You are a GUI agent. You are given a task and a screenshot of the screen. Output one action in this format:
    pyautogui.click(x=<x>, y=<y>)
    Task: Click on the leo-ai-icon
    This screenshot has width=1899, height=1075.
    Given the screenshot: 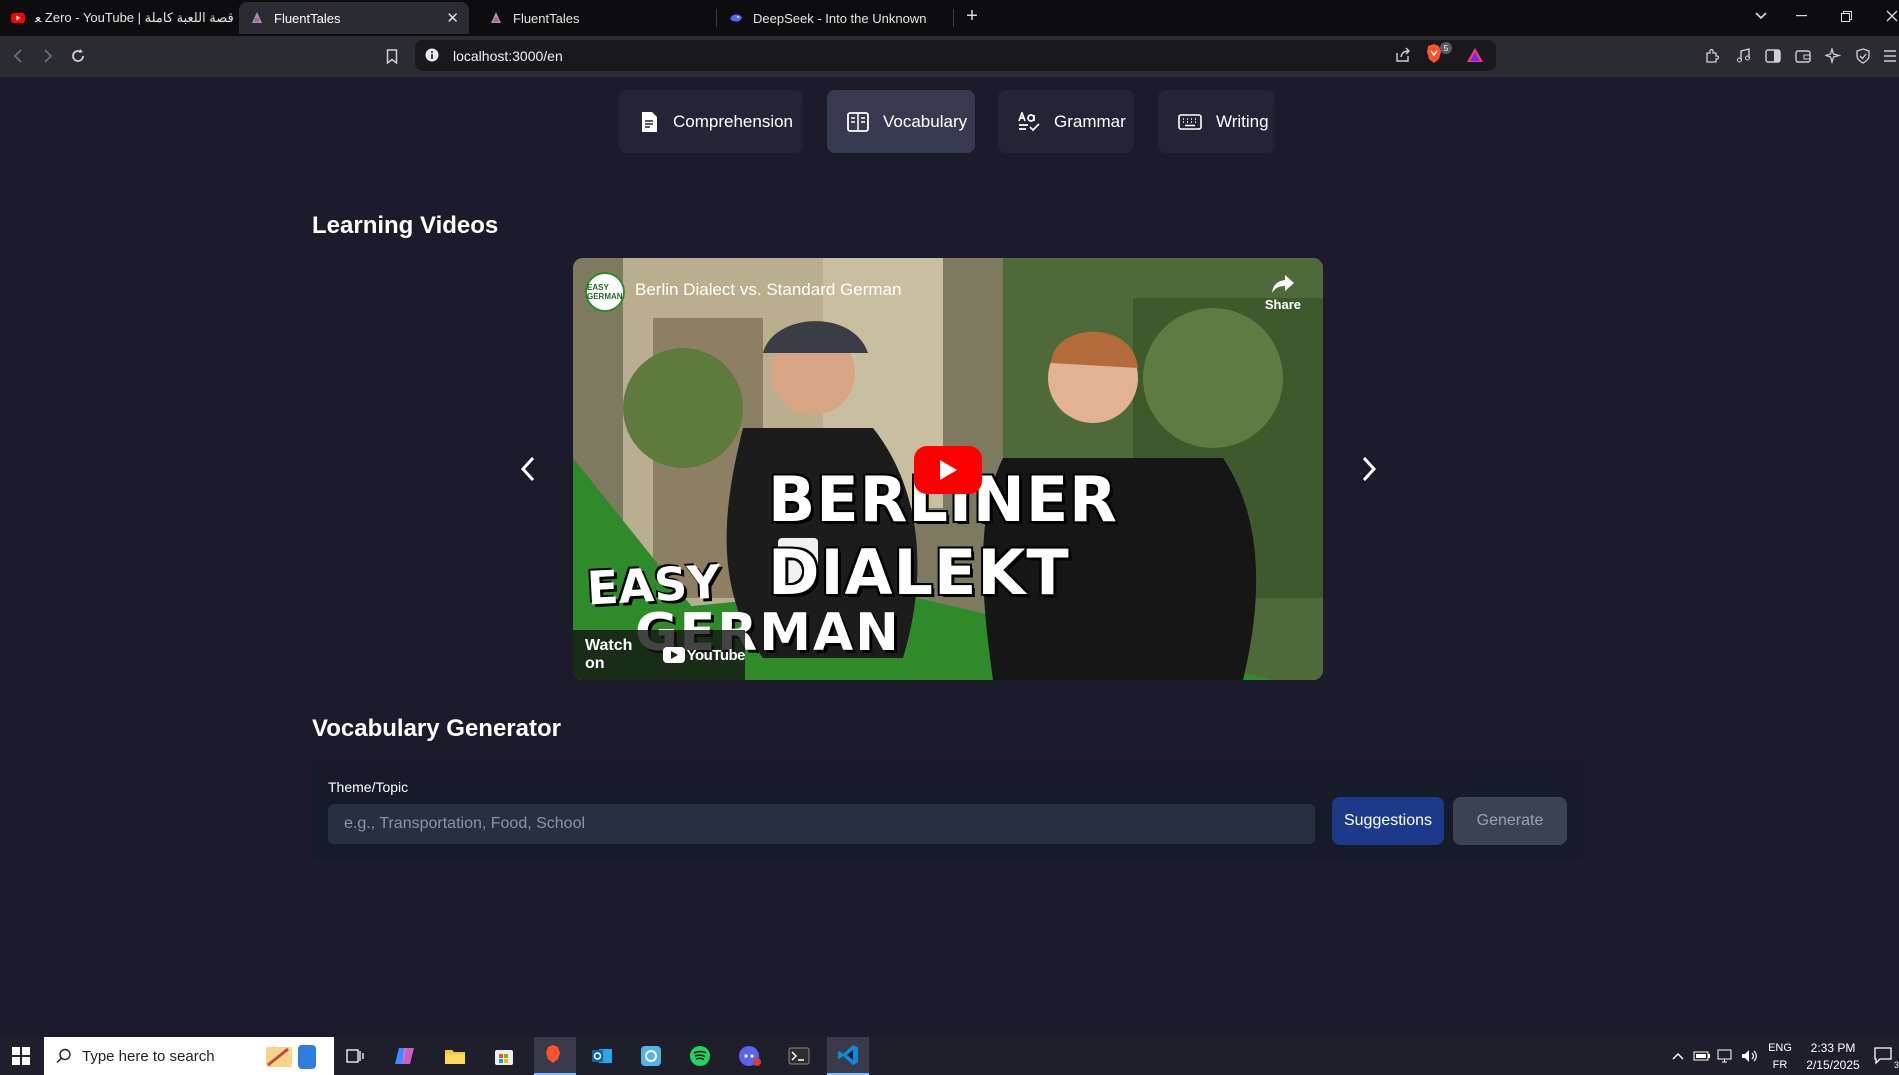 What is the action you would take?
    pyautogui.click(x=1833, y=56)
    